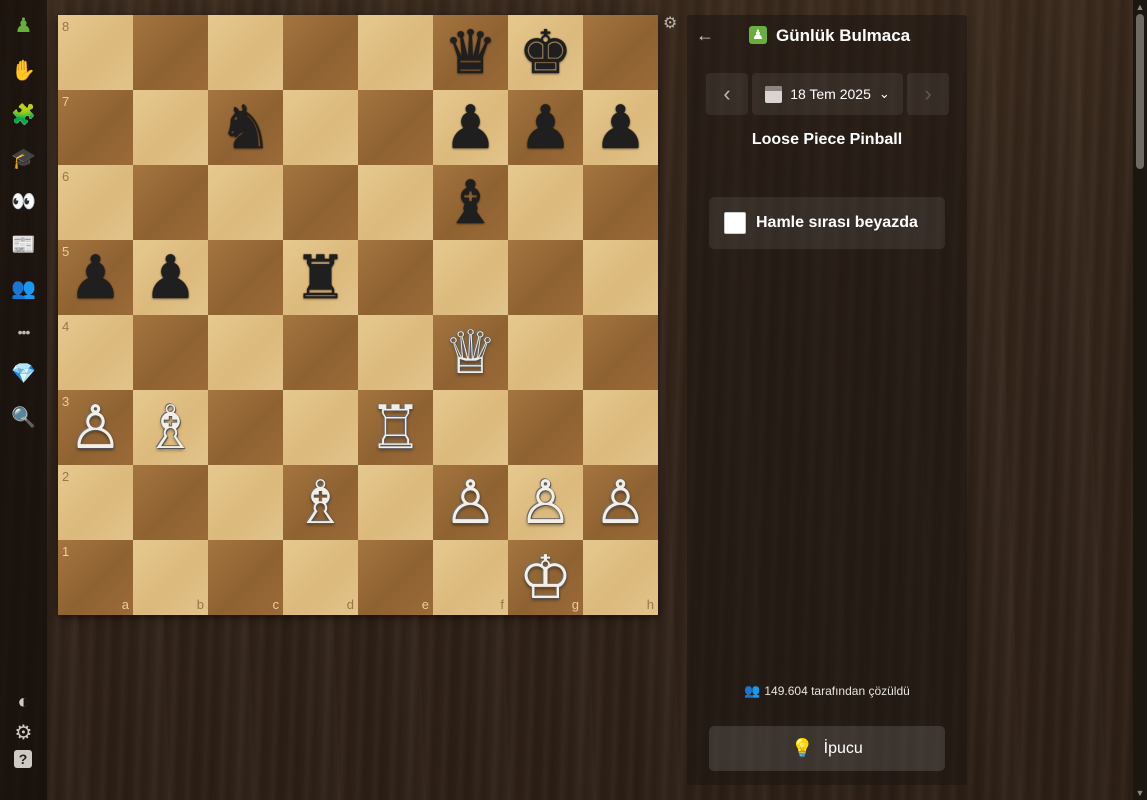 This screenshot has width=1147, height=800. What do you see at coordinates (170, 502) in the screenshot?
I see `square-b2` at bounding box center [170, 502].